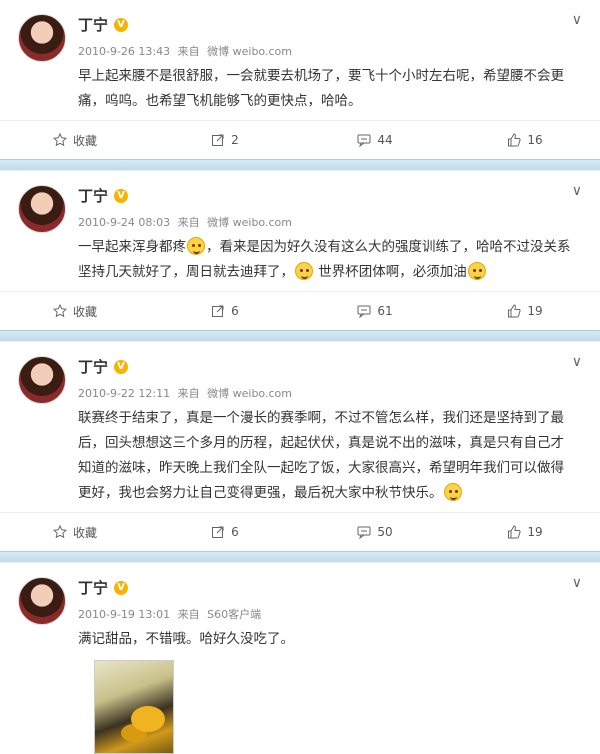 The width and height of the screenshot is (600, 754). Describe the element at coordinates (124, 222) in the screenshot. I see `post-time: 2010-9-24 08:03` at that location.